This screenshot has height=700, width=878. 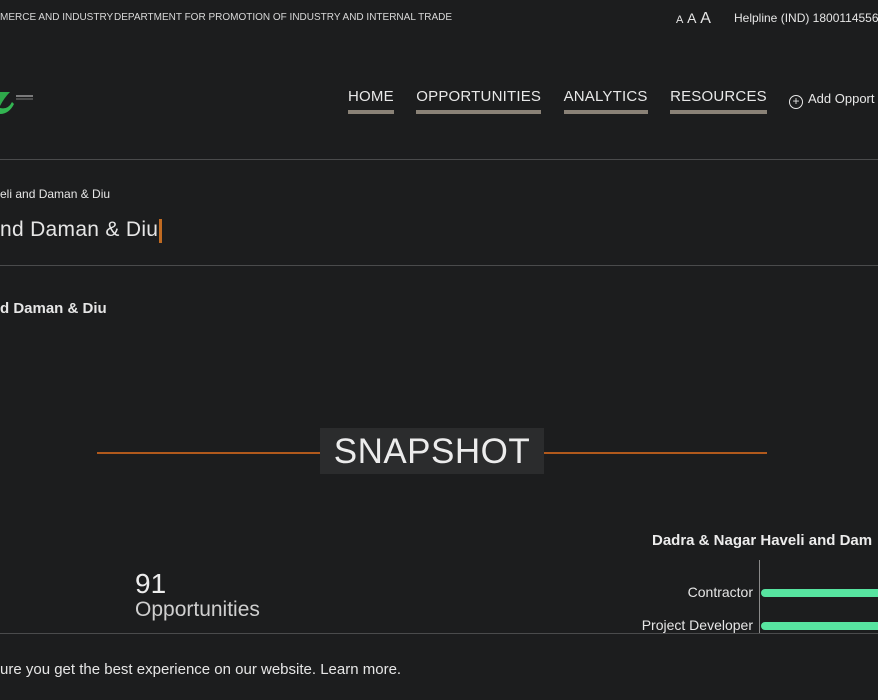 I want to click on main-navigation: HOME OPPORTUNITIES ANALYTICS RESOURCES, so click(x=566, y=101).